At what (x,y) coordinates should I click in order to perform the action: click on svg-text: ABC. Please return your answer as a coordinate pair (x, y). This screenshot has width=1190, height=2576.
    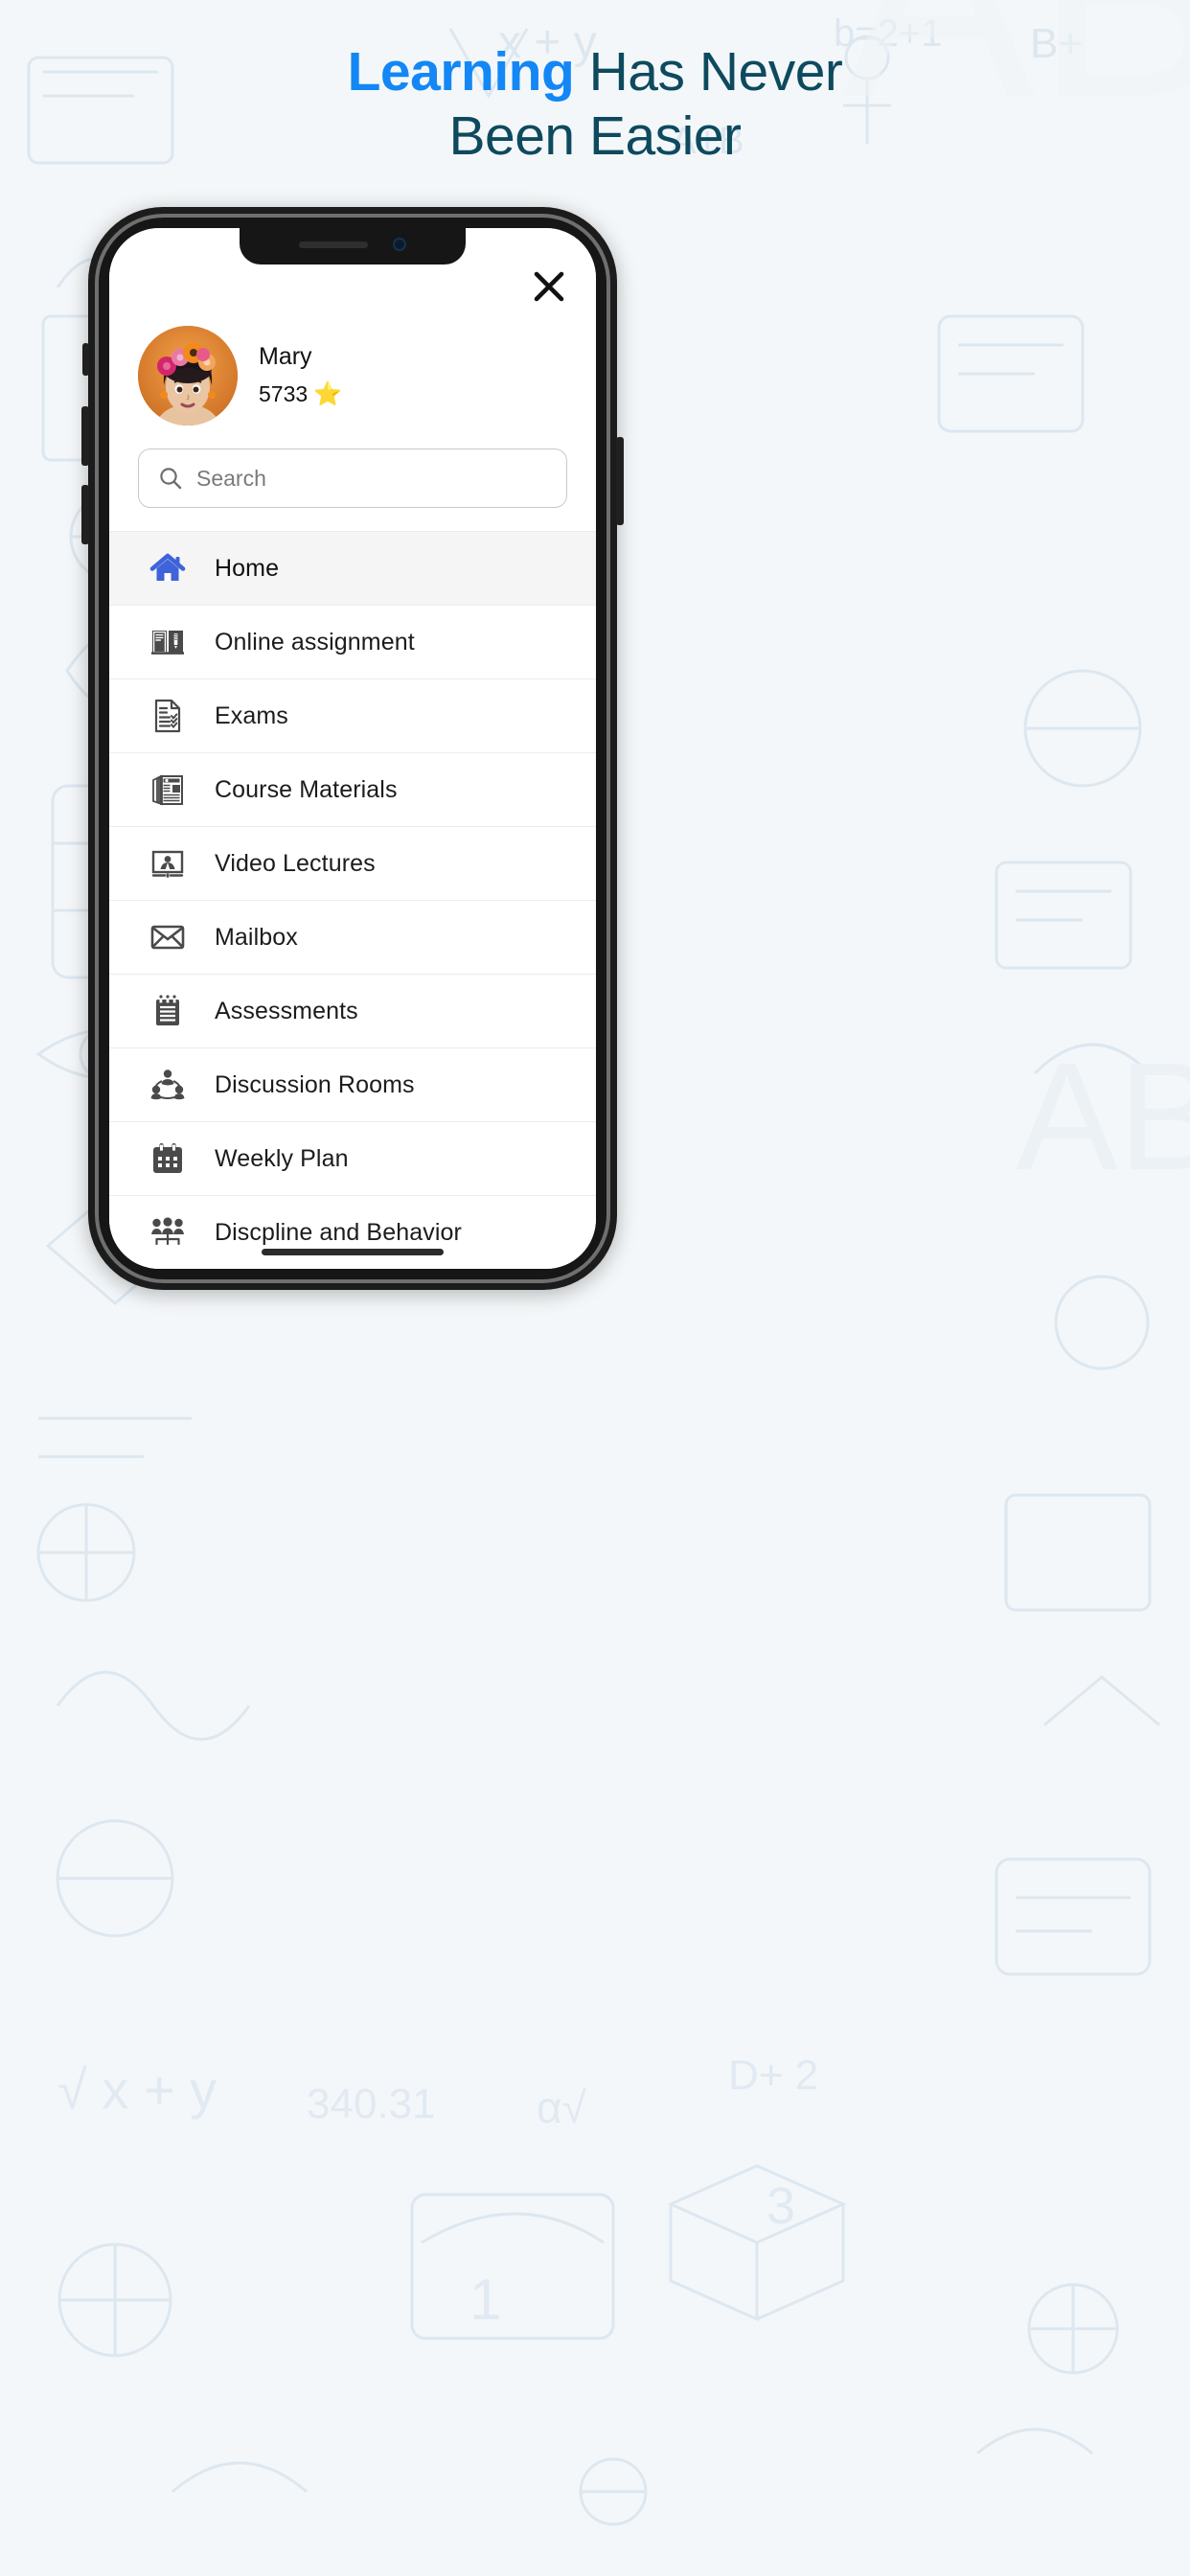
    Looking at the image, I should click on (1103, 1116).